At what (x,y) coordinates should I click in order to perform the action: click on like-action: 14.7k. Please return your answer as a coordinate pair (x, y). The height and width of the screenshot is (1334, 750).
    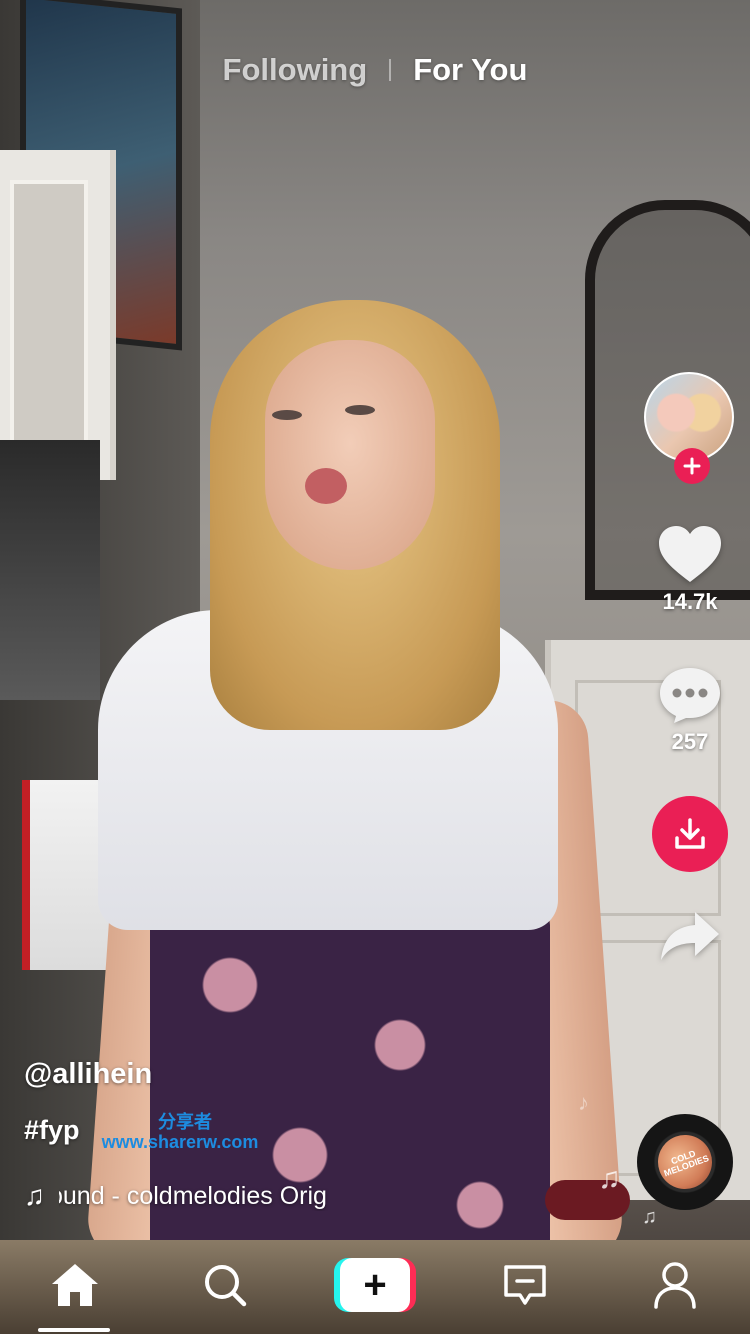
    Looking at the image, I should click on (690, 570).